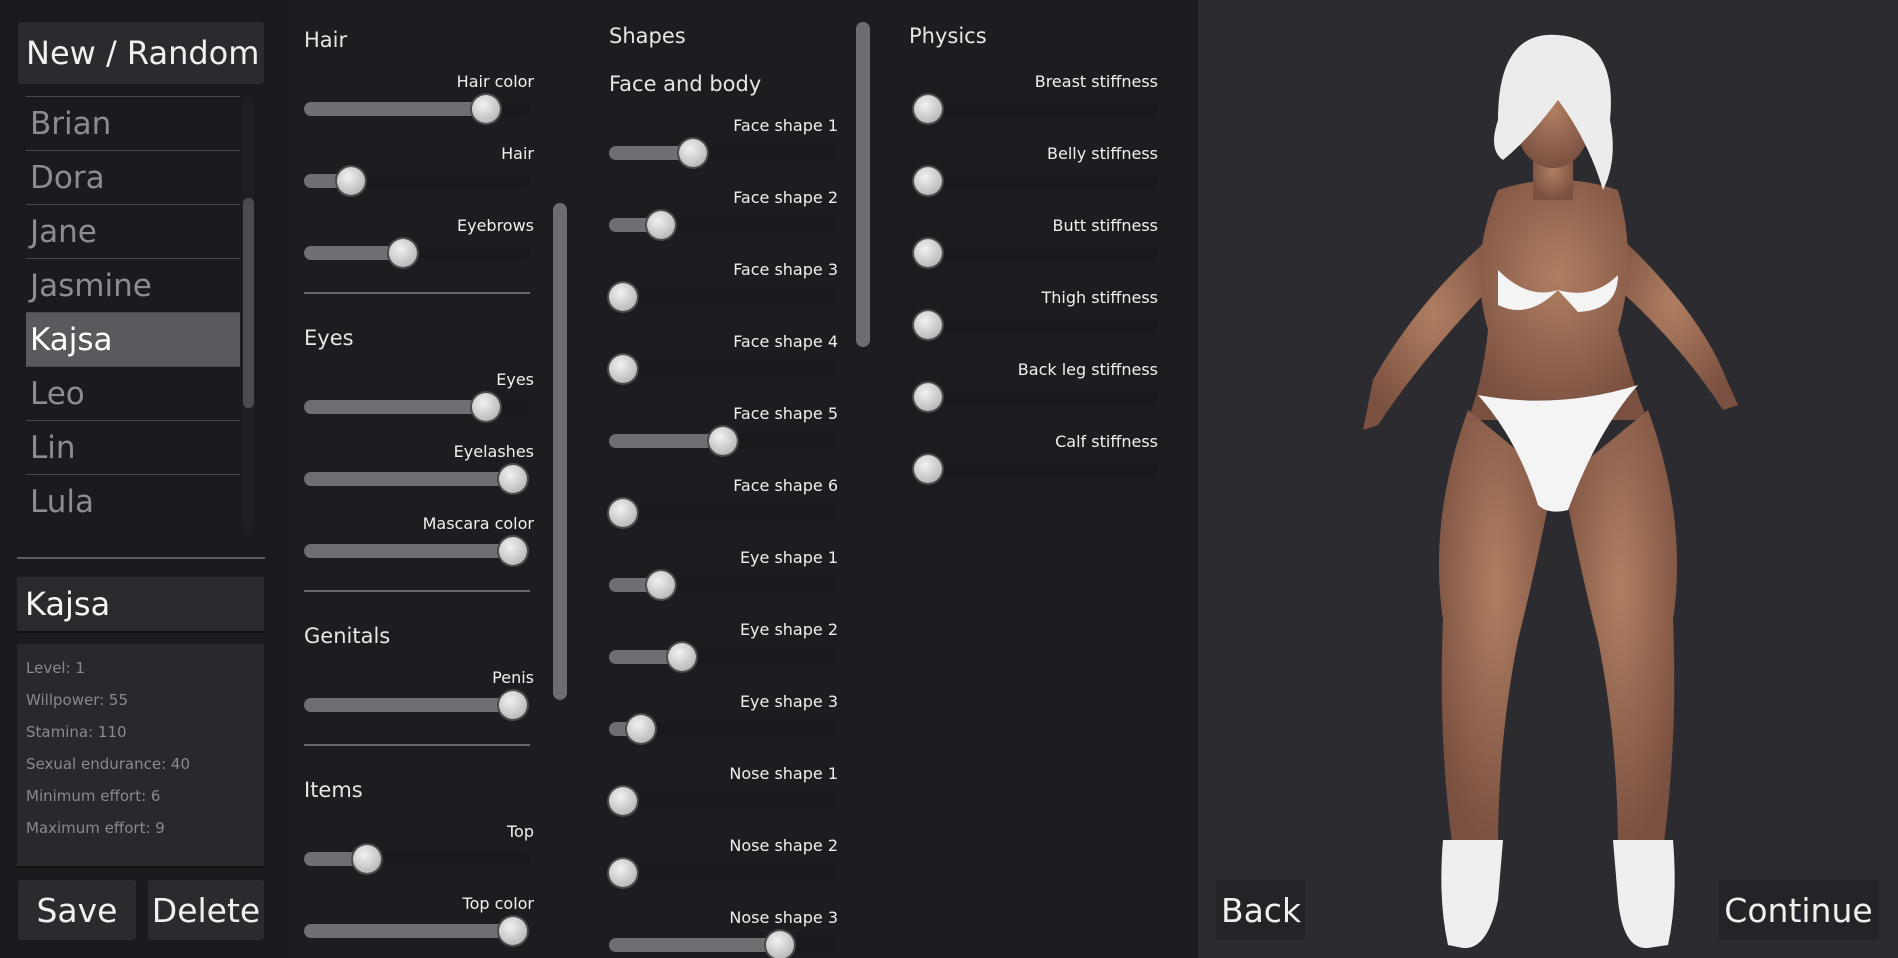 The image size is (1898, 958). I want to click on eye-shape-2-slider, so click(723, 657).